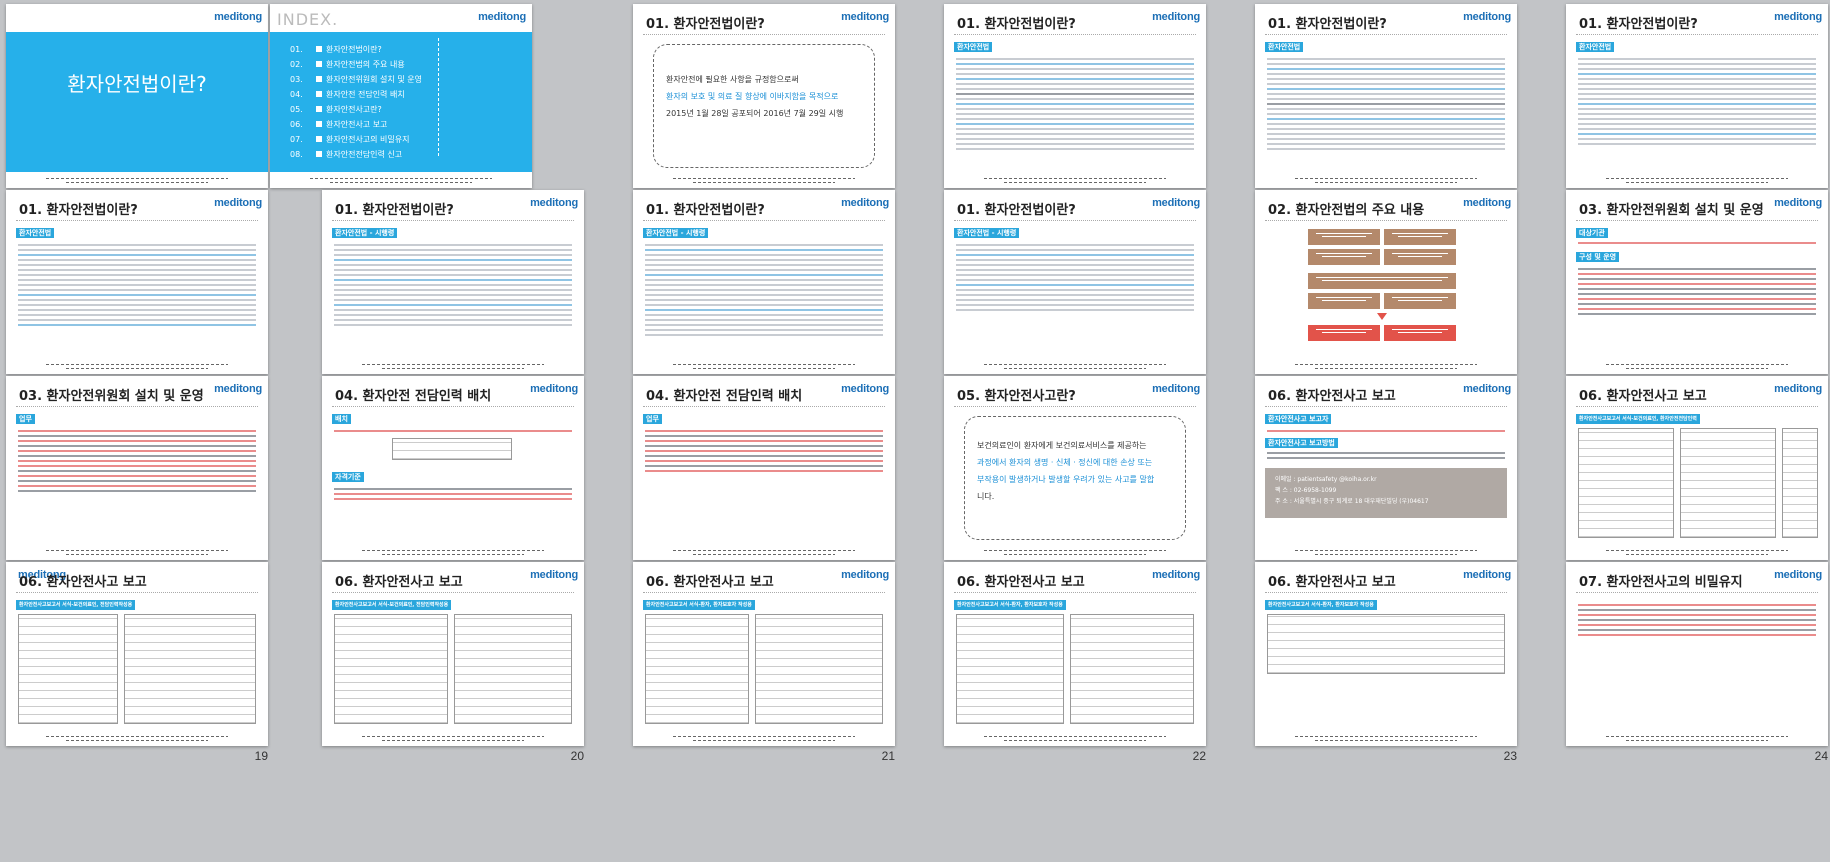 Image resolution: width=1830 pixels, height=862 pixels. I want to click on slide-thumbnail-7: 01. 환자안전법이란? meditong 환자안전법 7, so click(134, 289).